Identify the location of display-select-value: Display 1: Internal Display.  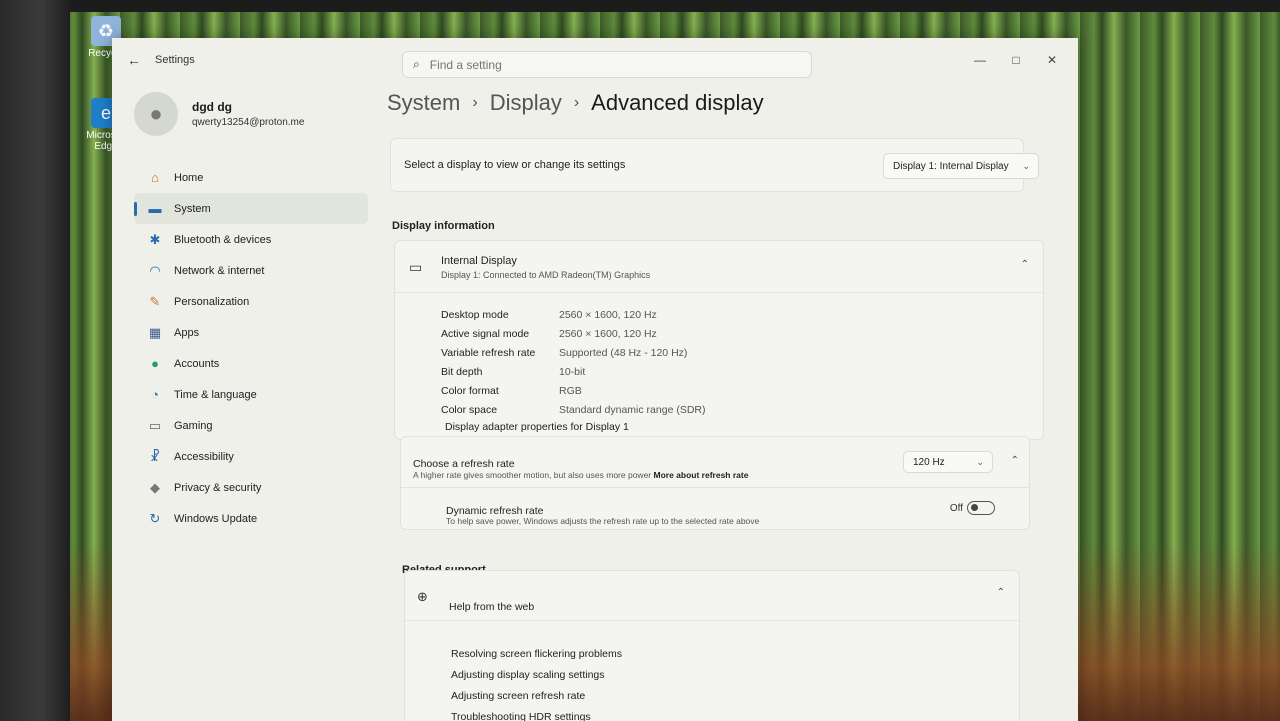
(951, 166).